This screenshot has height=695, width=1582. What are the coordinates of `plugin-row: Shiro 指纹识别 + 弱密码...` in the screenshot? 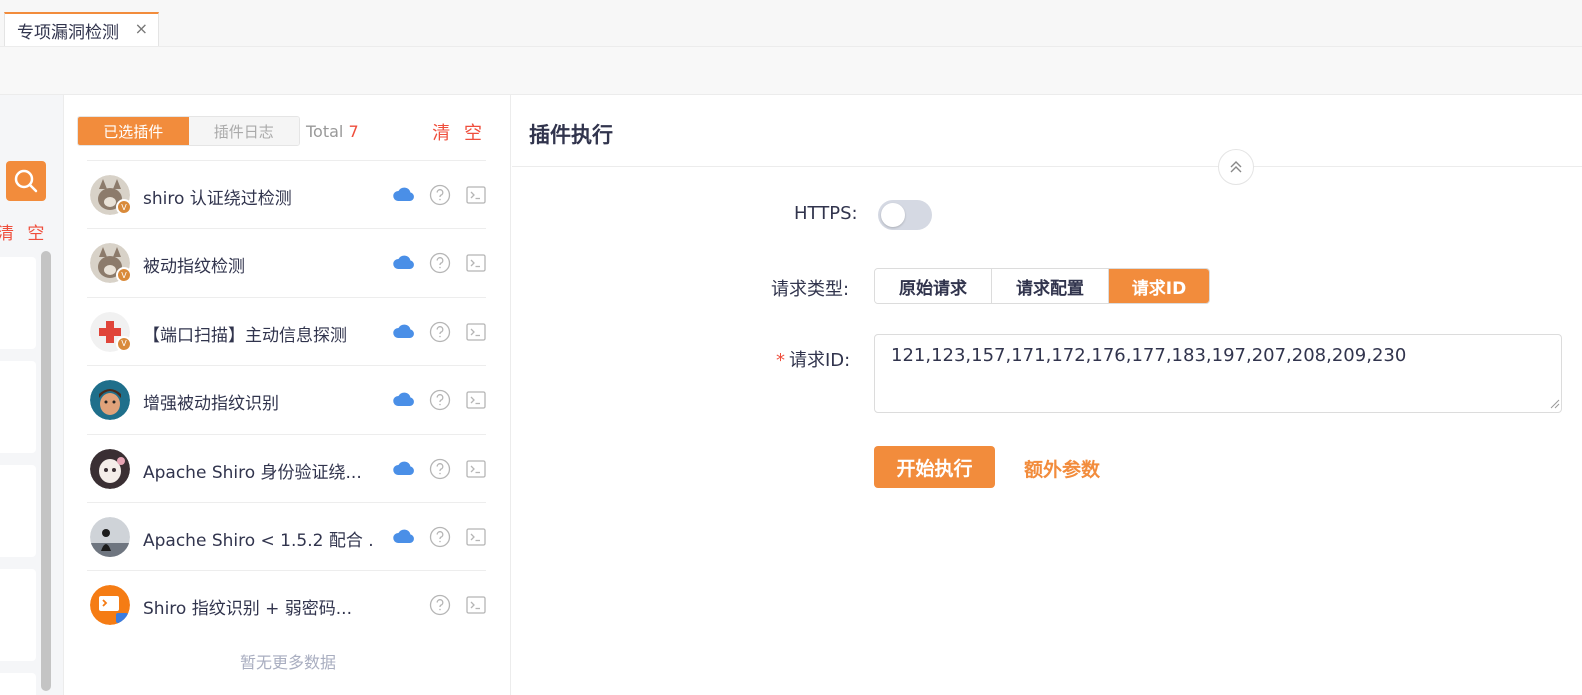 It's located at (286, 604).